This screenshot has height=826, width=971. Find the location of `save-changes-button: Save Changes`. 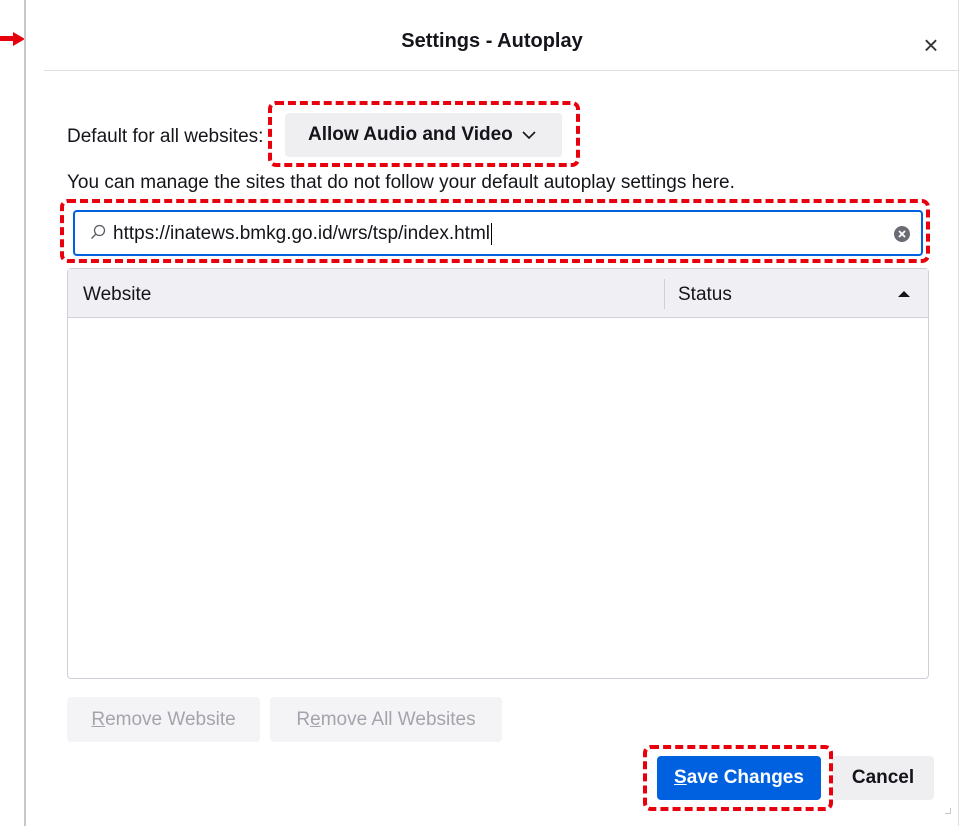

save-changes-button: Save Changes is located at coordinates (739, 778).